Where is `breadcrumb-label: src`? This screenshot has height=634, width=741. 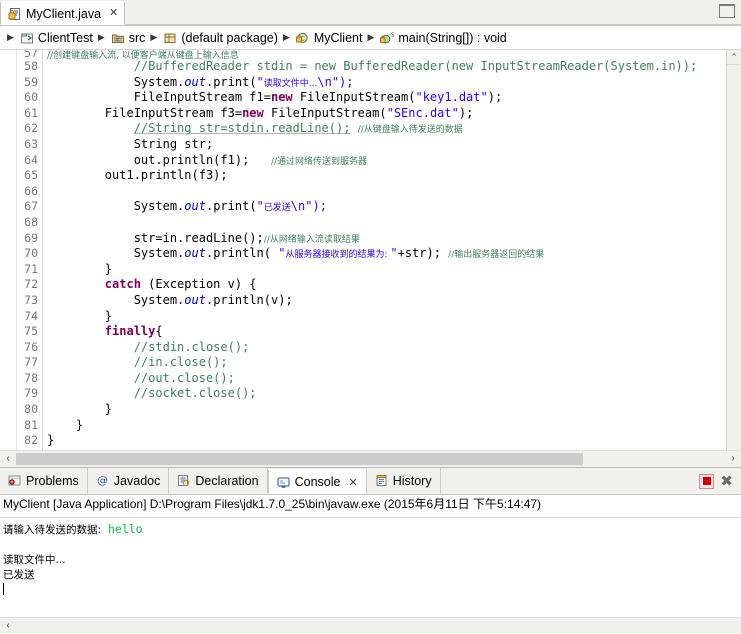
breadcrumb-label: src is located at coordinates (137, 37).